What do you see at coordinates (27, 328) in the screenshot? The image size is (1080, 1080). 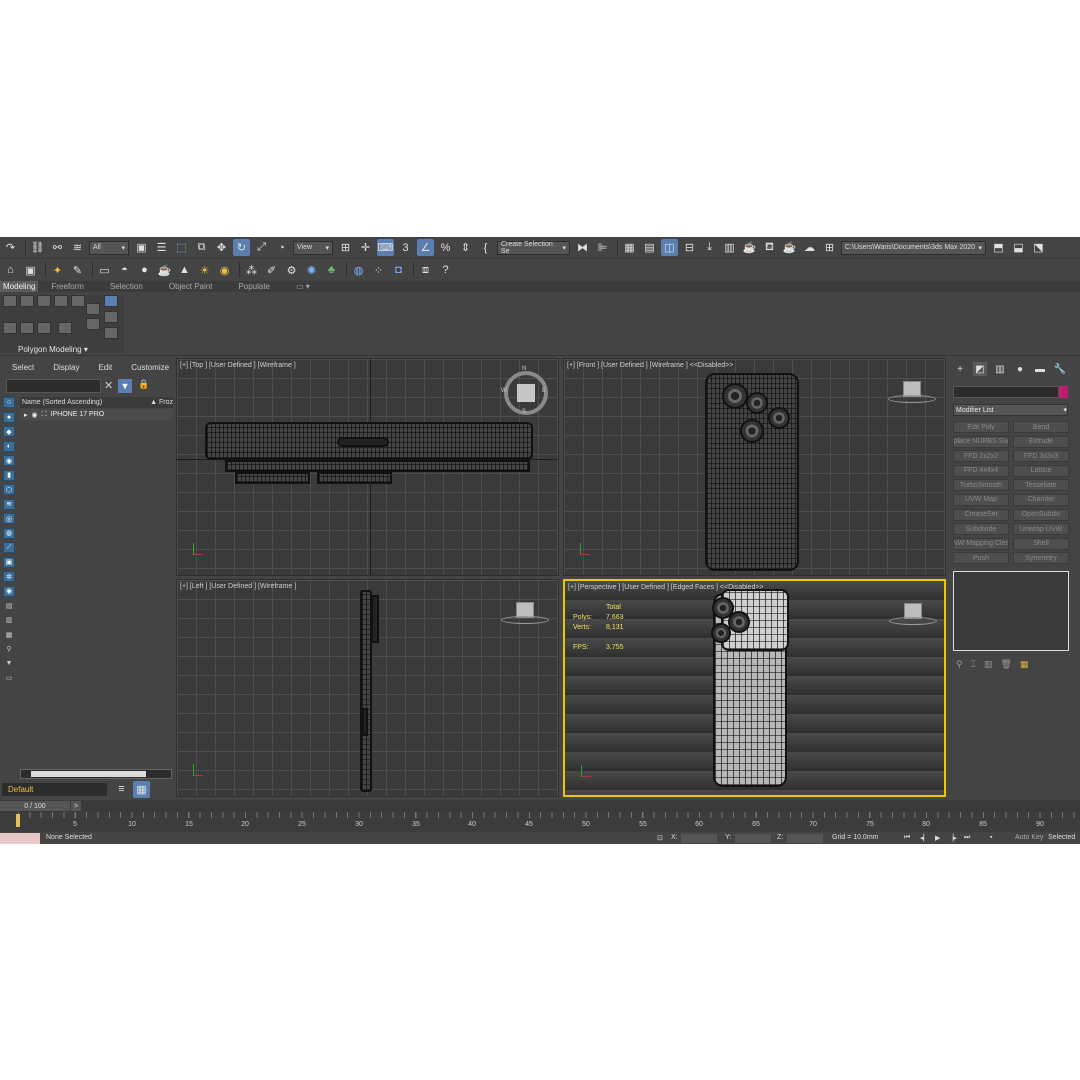 I see `previous-modifier-button` at bounding box center [27, 328].